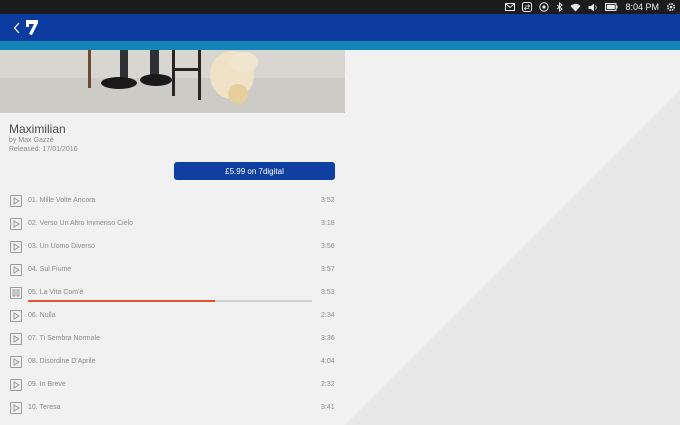  I want to click on track-row: 01. Mille Volte Ancora 3:52, so click(172, 201).